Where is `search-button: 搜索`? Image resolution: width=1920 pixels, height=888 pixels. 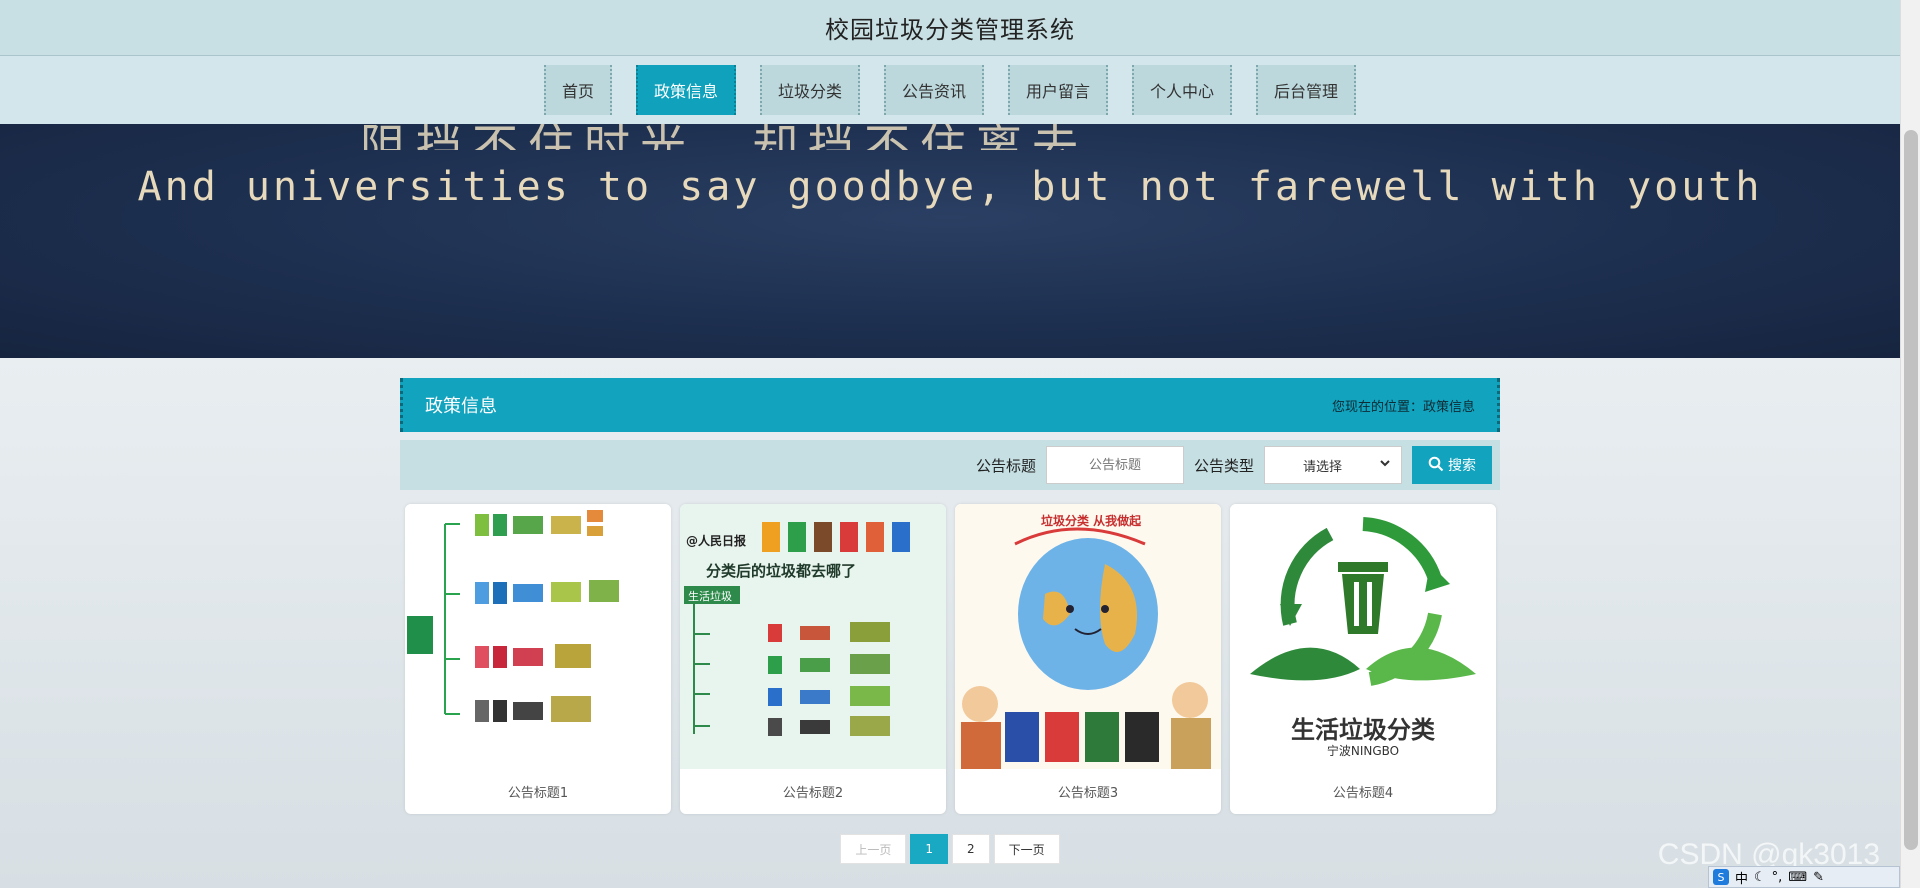
search-button: 搜索 is located at coordinates (1452, 465).